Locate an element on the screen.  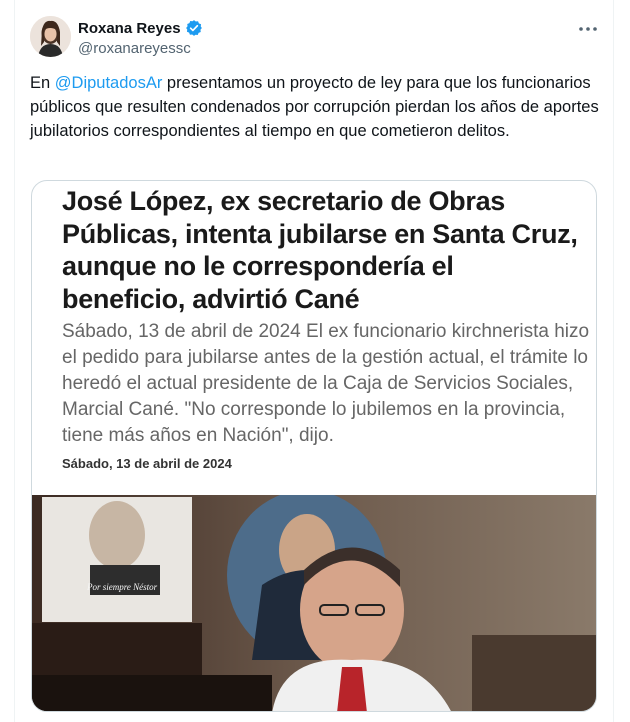
author-name: Roxana Reyes is located at coordinates (129, 28).